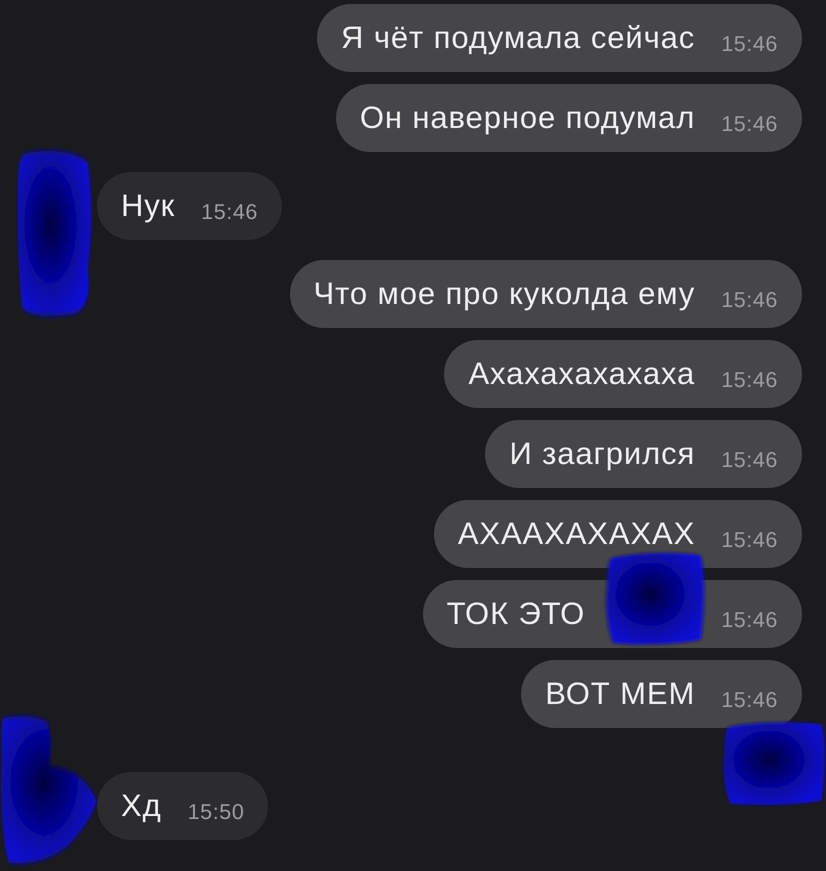 This screenshot has height=871, width=826. Describe the element at coordinates (577, 534) in the screenshot. I see `message-text: АХААХАХАХАХ` at that location.